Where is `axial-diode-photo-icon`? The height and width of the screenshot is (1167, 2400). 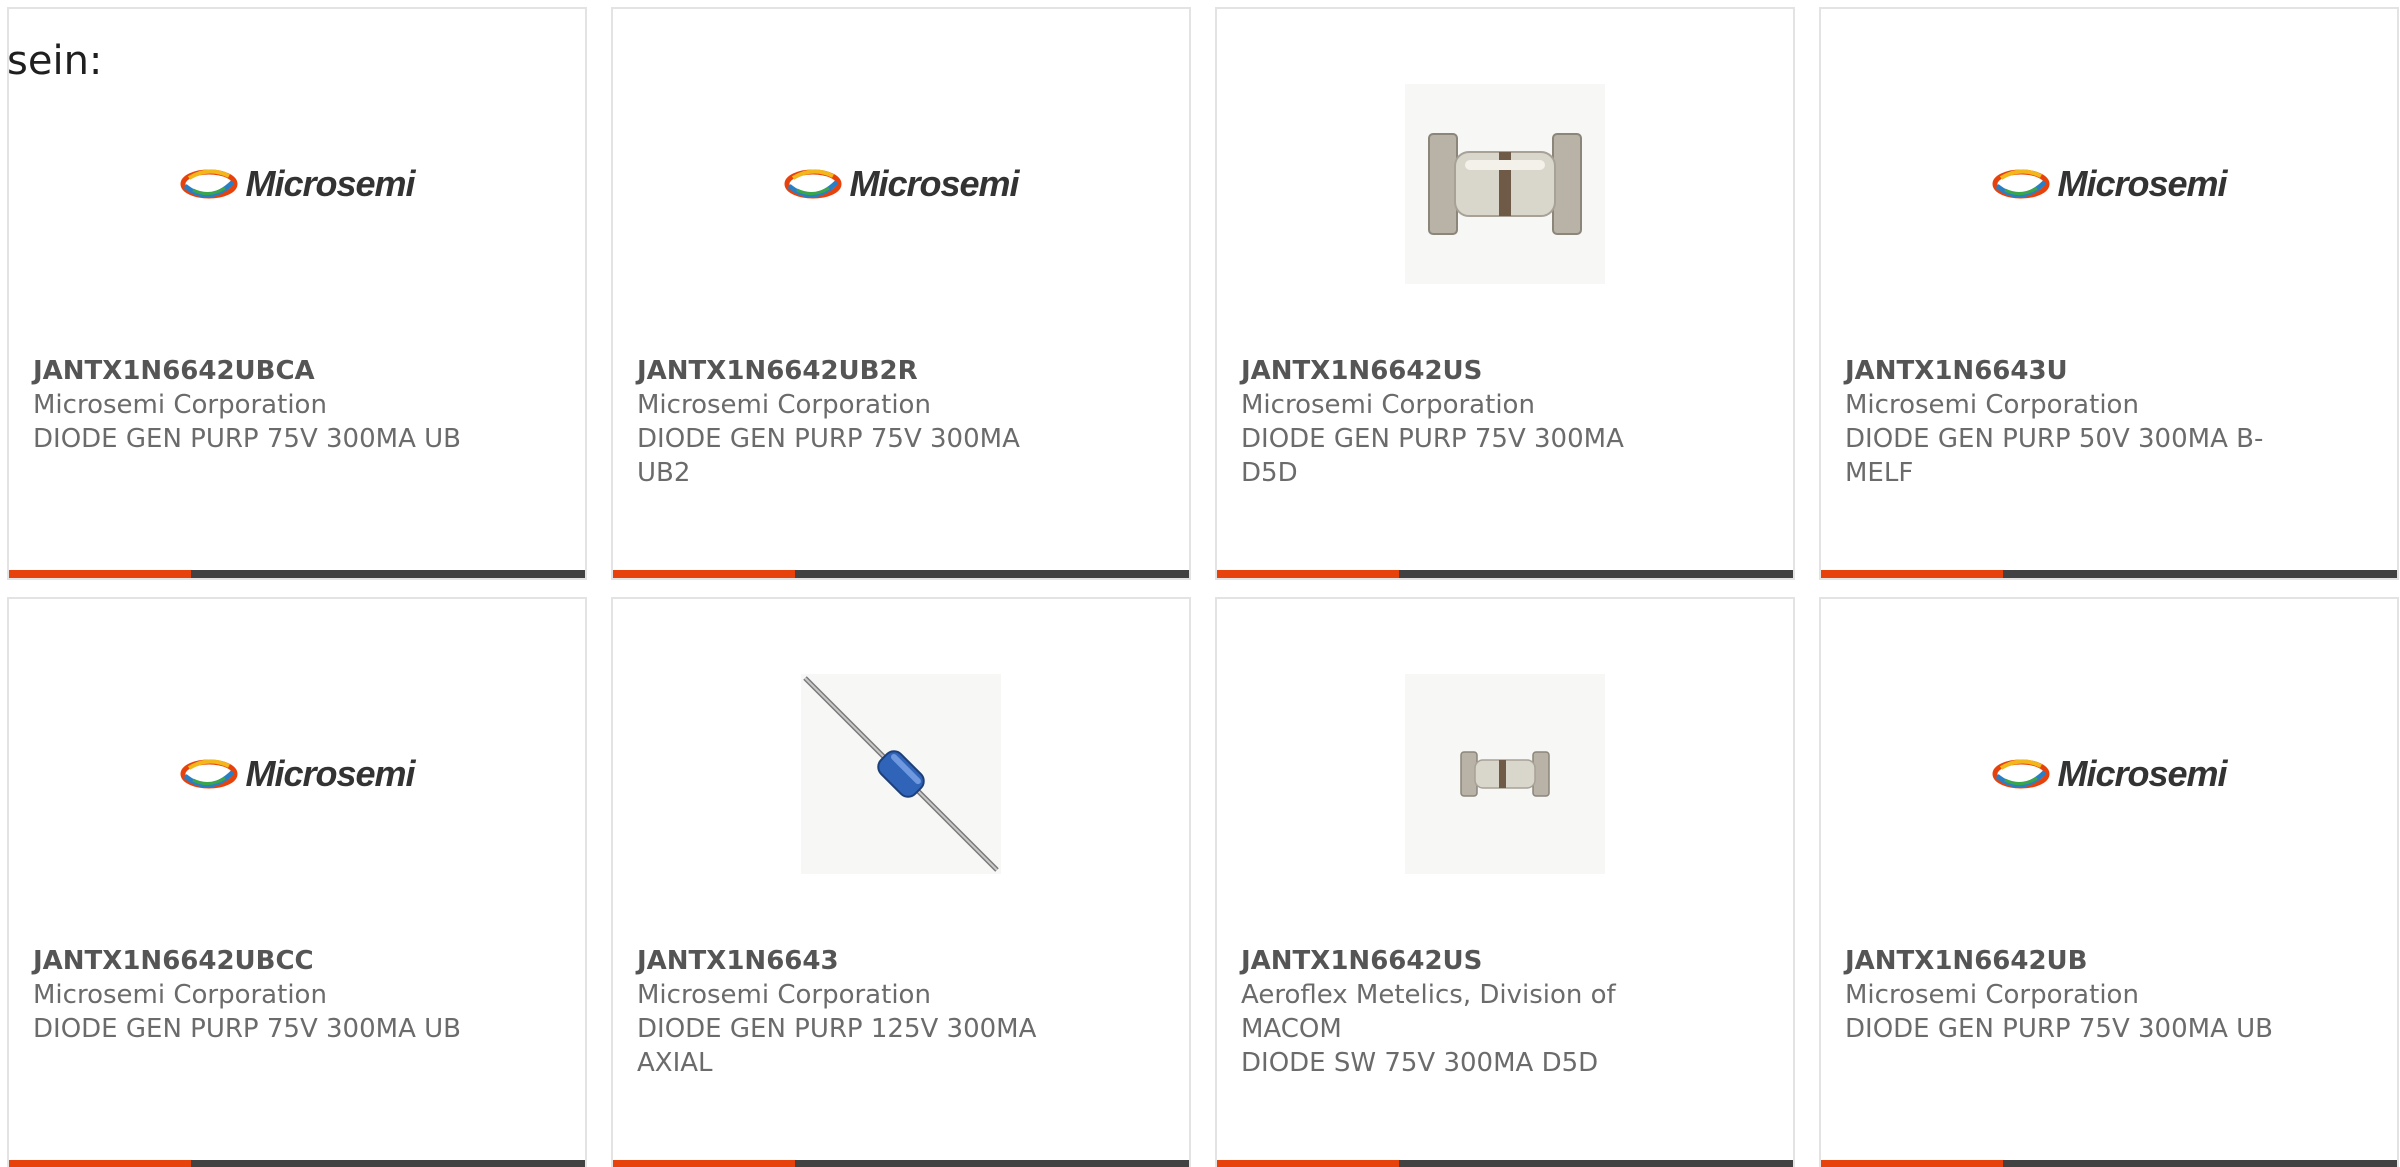 axial-diode-photo-icon is located at coordinates (901, 774).